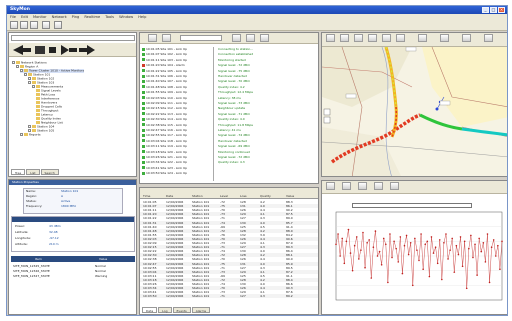 The image size is (512, 321). Describe the element at coordinates (142, 17) in the screenshot. I see `menu-help: Help` at that location.